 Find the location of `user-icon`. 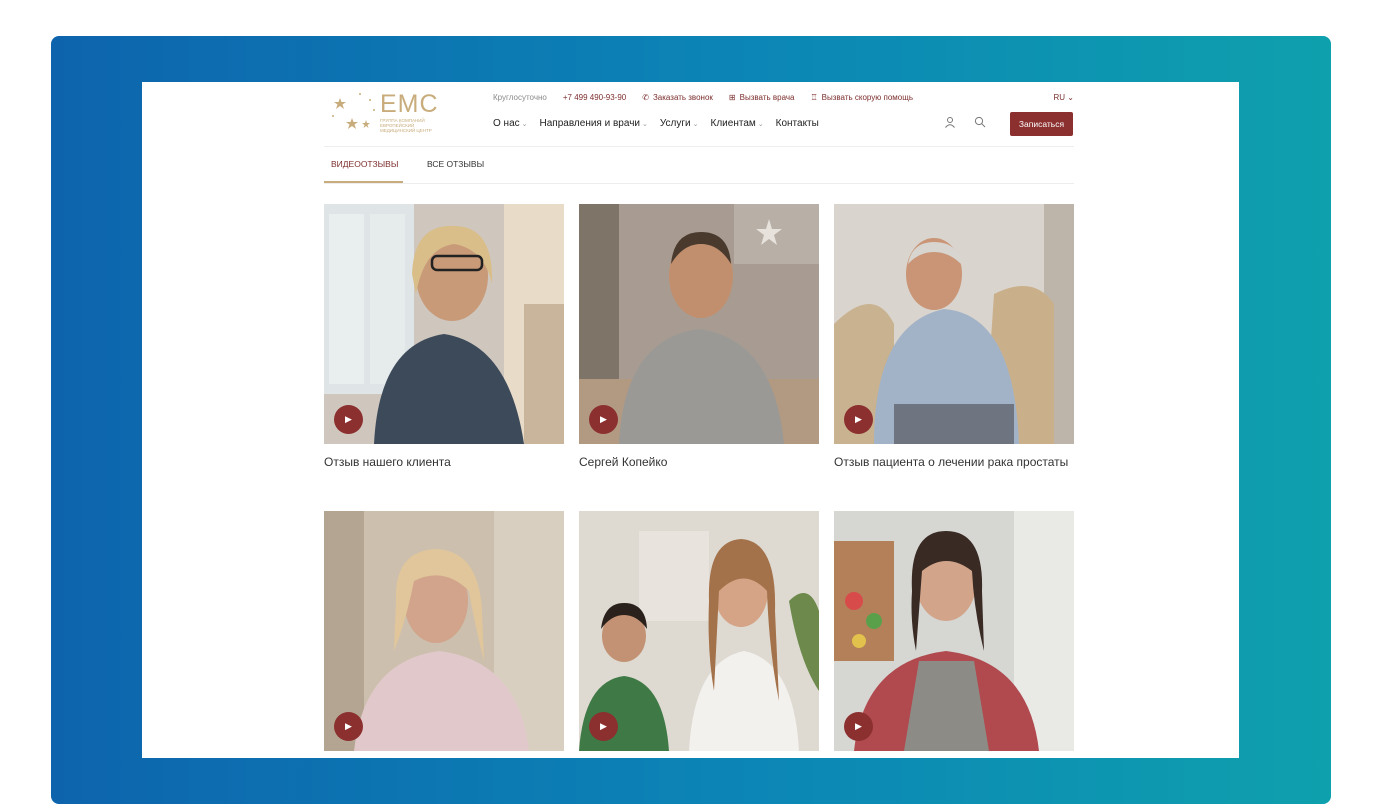

user-icon is located at coordinates (950, 122).